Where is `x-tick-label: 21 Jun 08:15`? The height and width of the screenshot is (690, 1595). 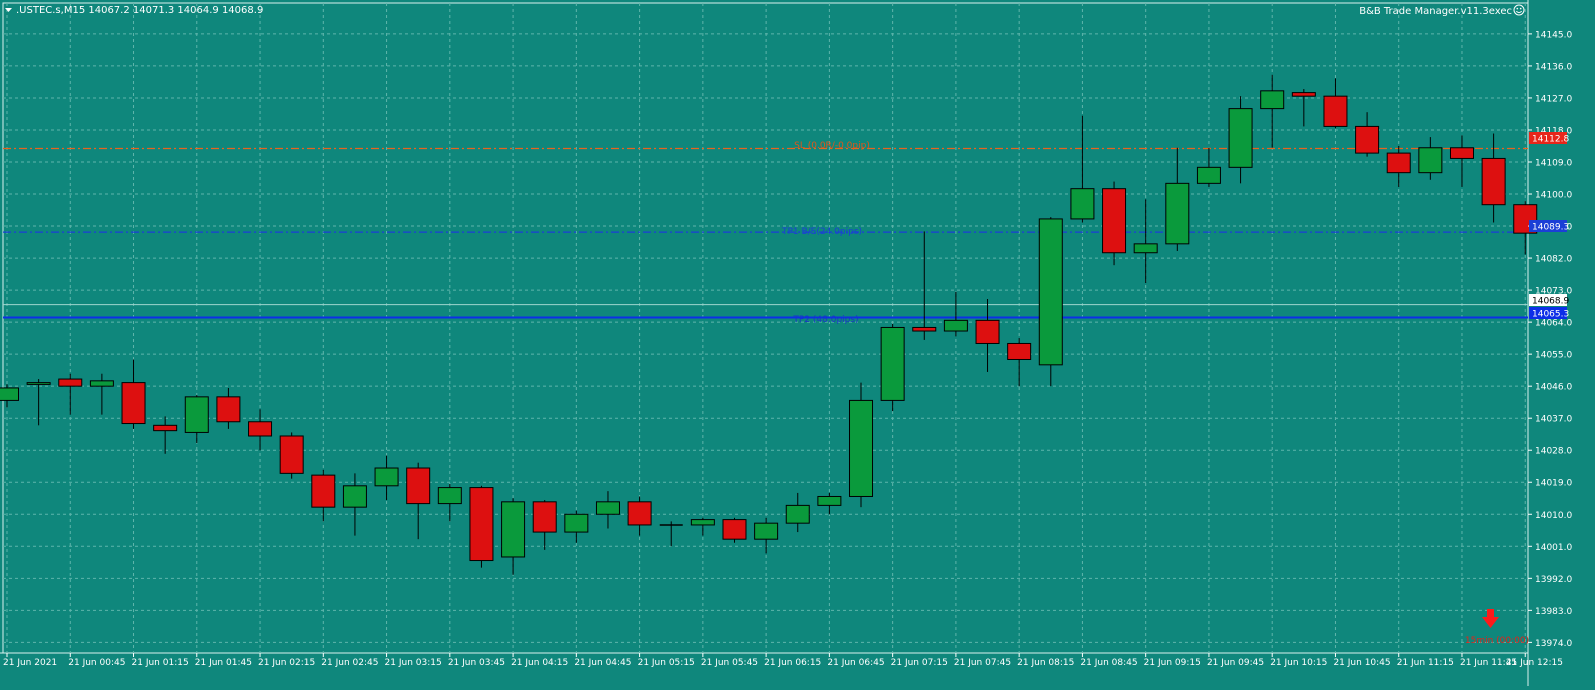 x-tick-label: 21 Jun 08:15 is located at coordinates (1045, 663).